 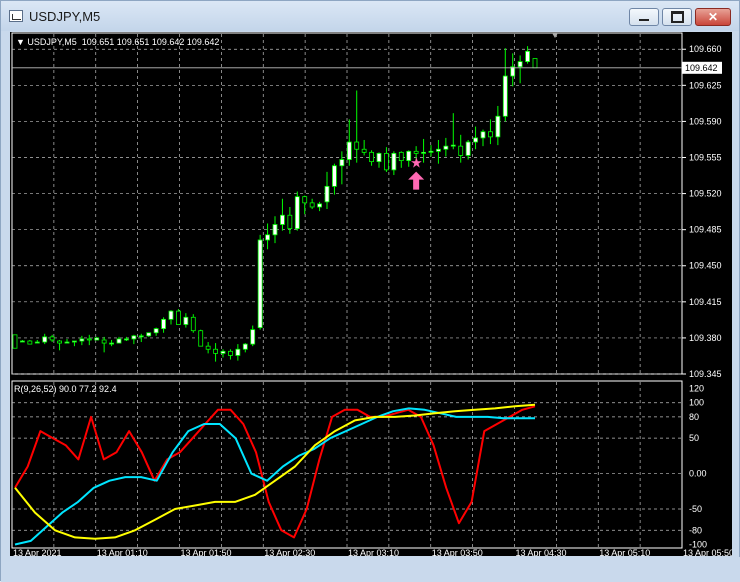 What do you see at coordinates (701, 68) in the screenshot?
I see `current-price-label: 109.642` at bounding box center [701, 68].